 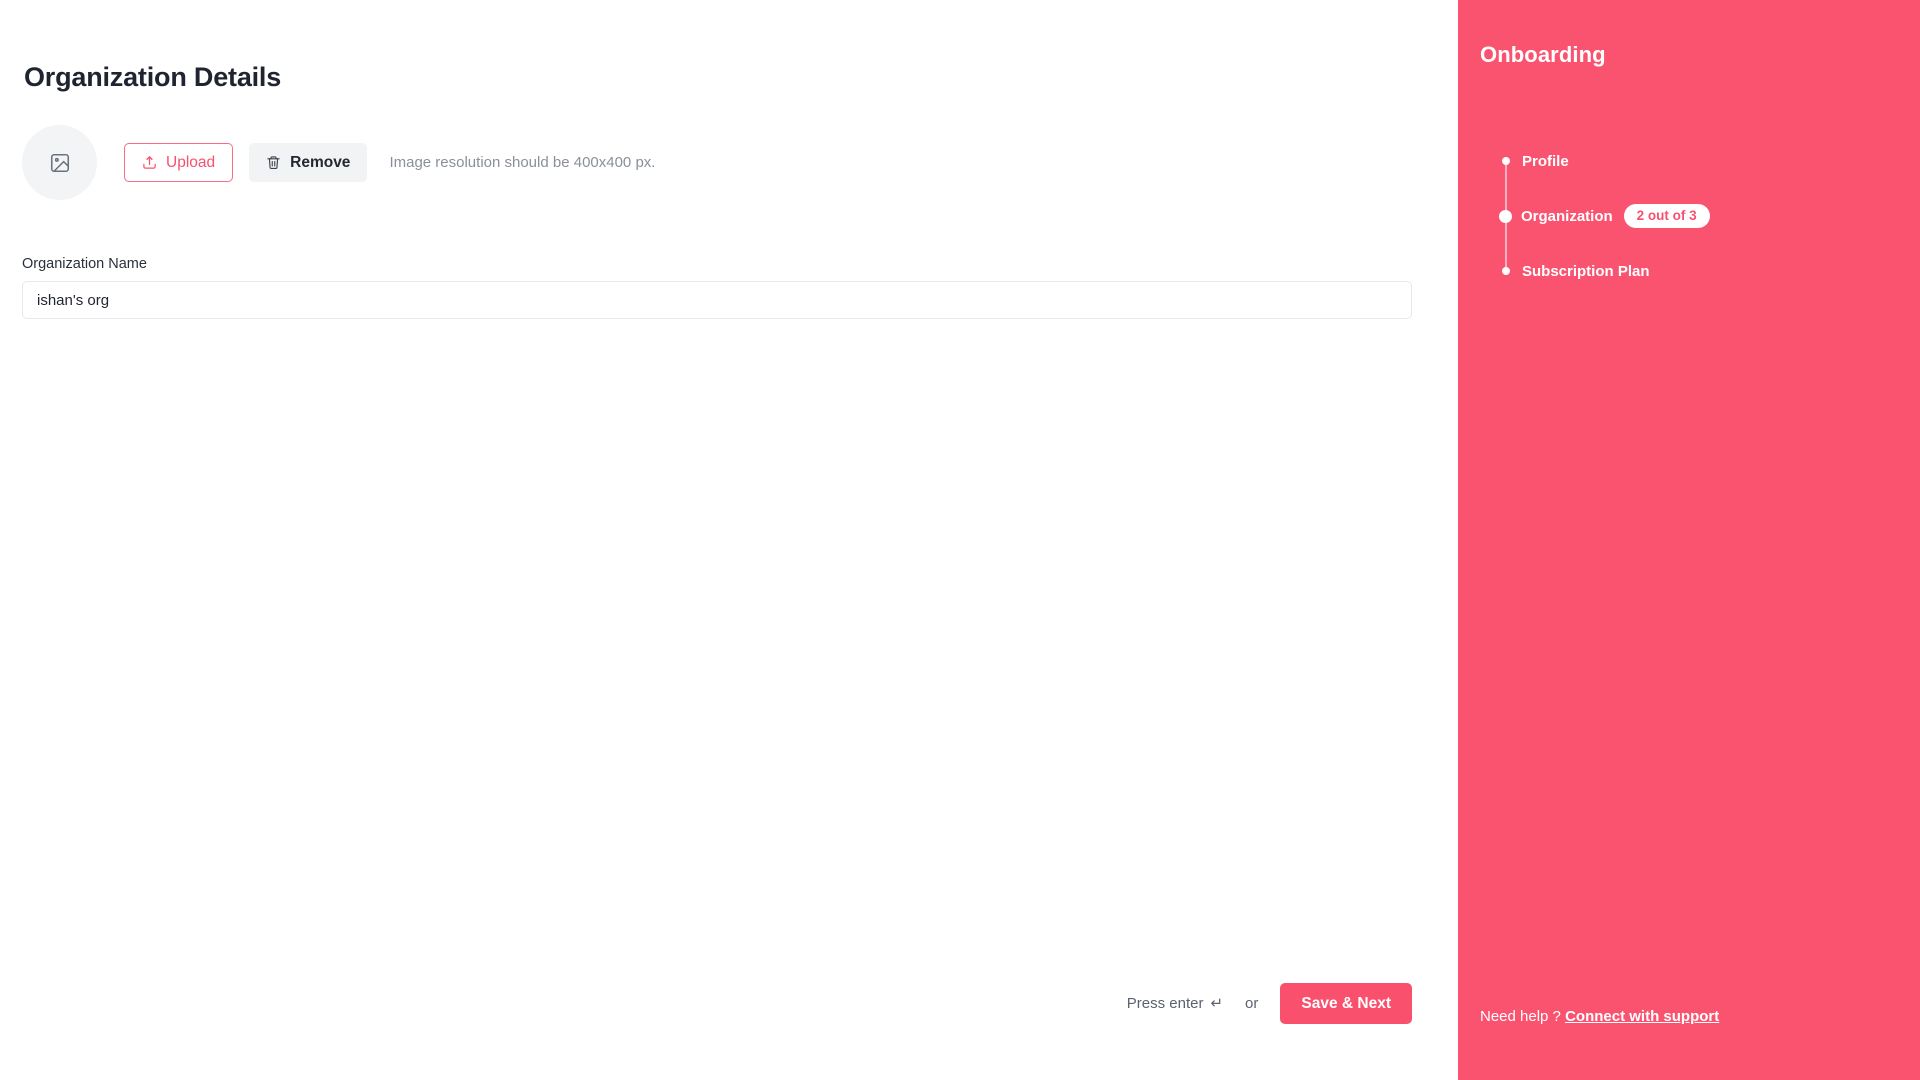 I want to click on trash-icon, so click(x=273, y=162).